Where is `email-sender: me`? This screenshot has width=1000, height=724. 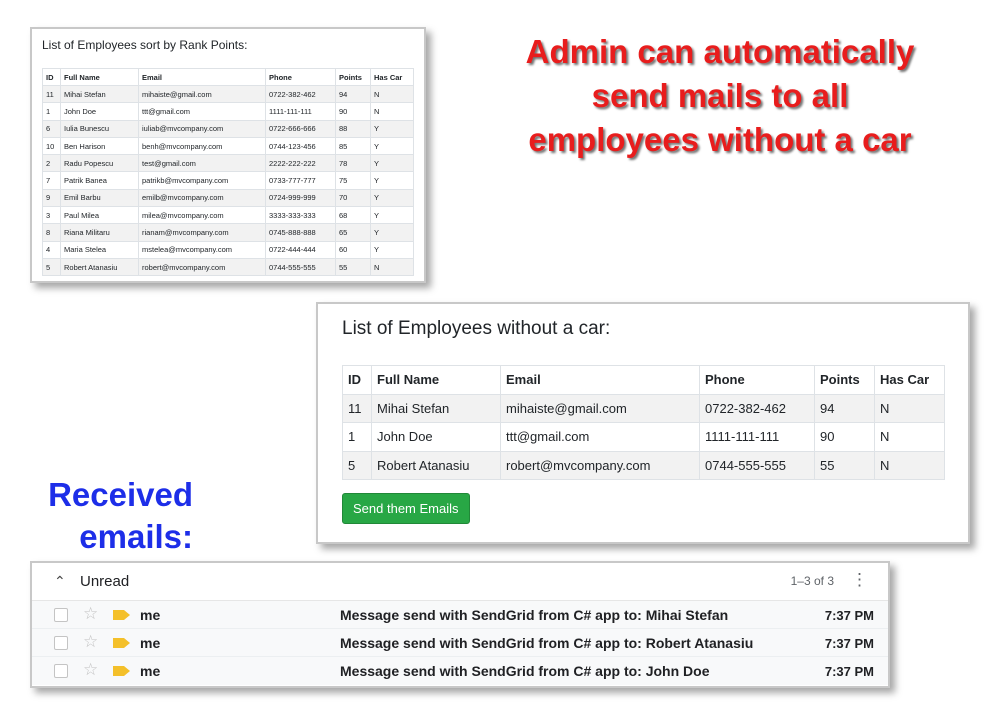 email-sender: me is located at coordinates (150, 671).